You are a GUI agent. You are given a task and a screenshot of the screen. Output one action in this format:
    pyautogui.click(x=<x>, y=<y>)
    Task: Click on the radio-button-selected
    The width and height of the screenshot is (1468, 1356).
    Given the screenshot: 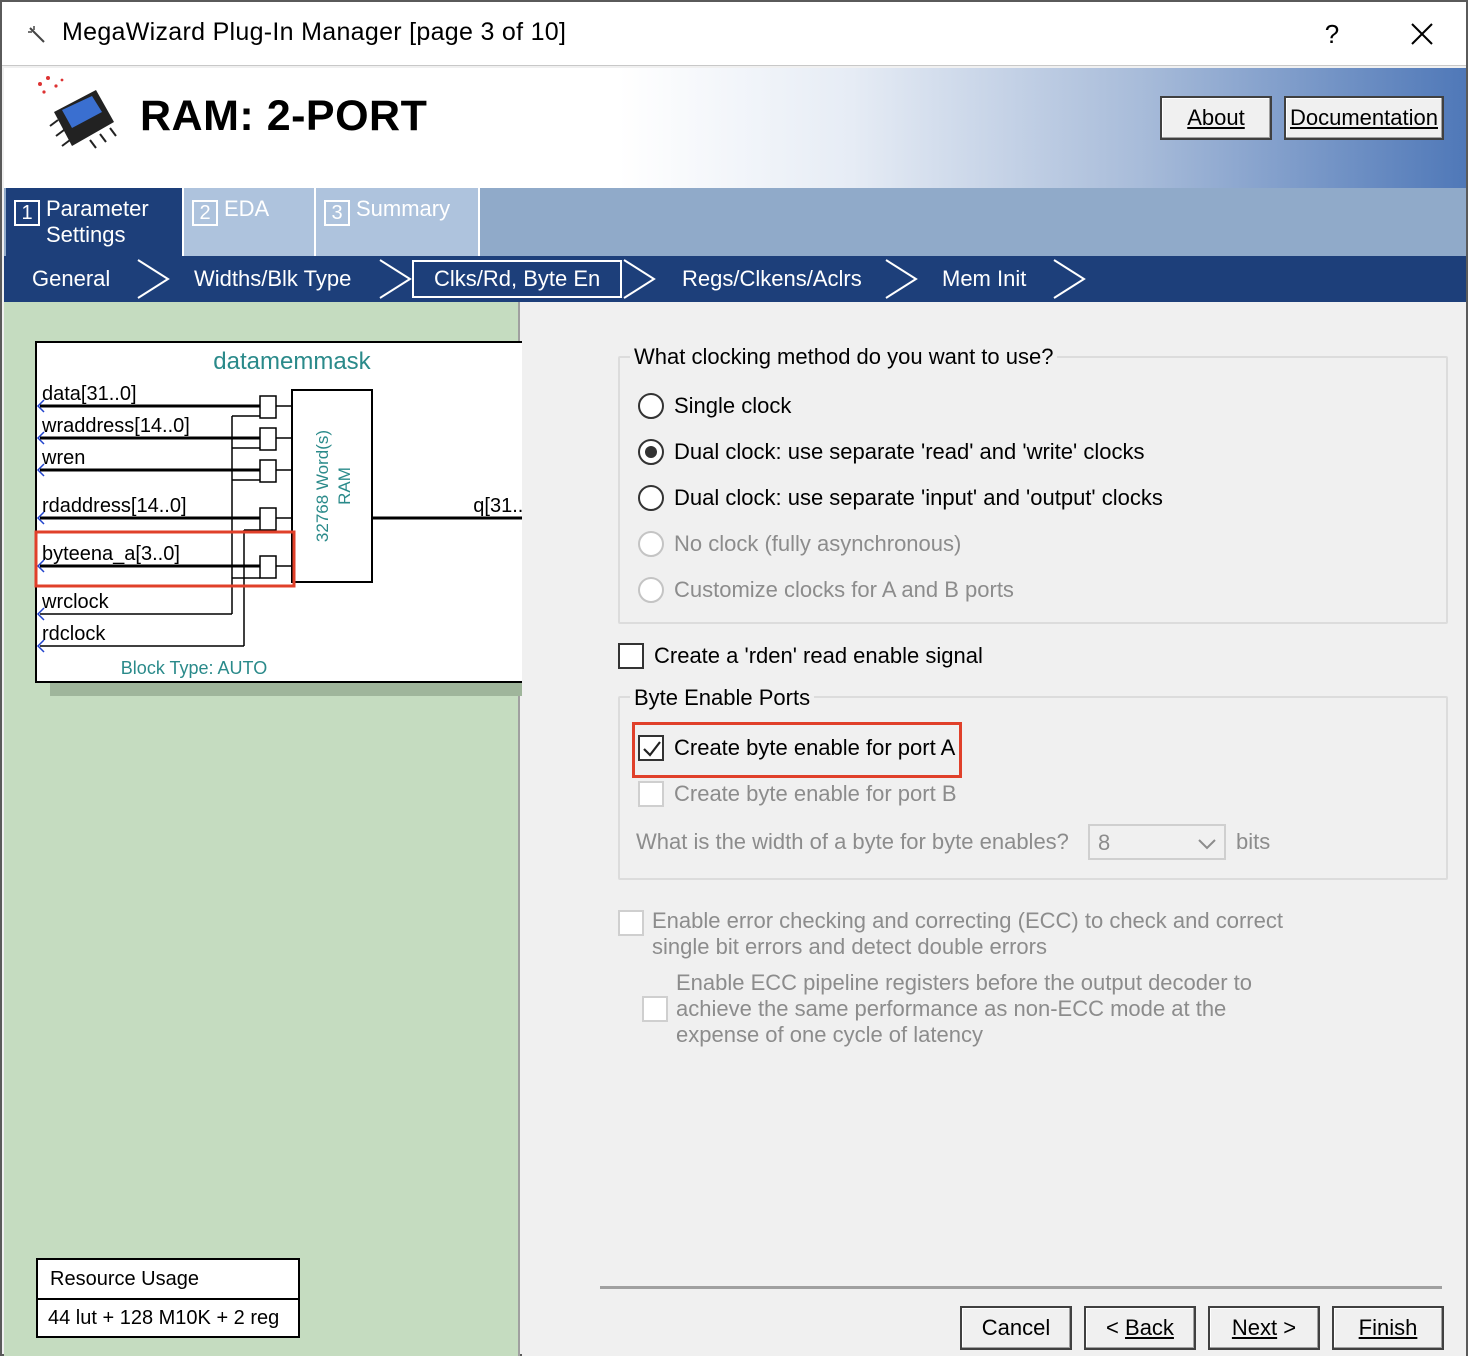 What is the action you would take?
    pyautogui.click(x=651, y=452)
    